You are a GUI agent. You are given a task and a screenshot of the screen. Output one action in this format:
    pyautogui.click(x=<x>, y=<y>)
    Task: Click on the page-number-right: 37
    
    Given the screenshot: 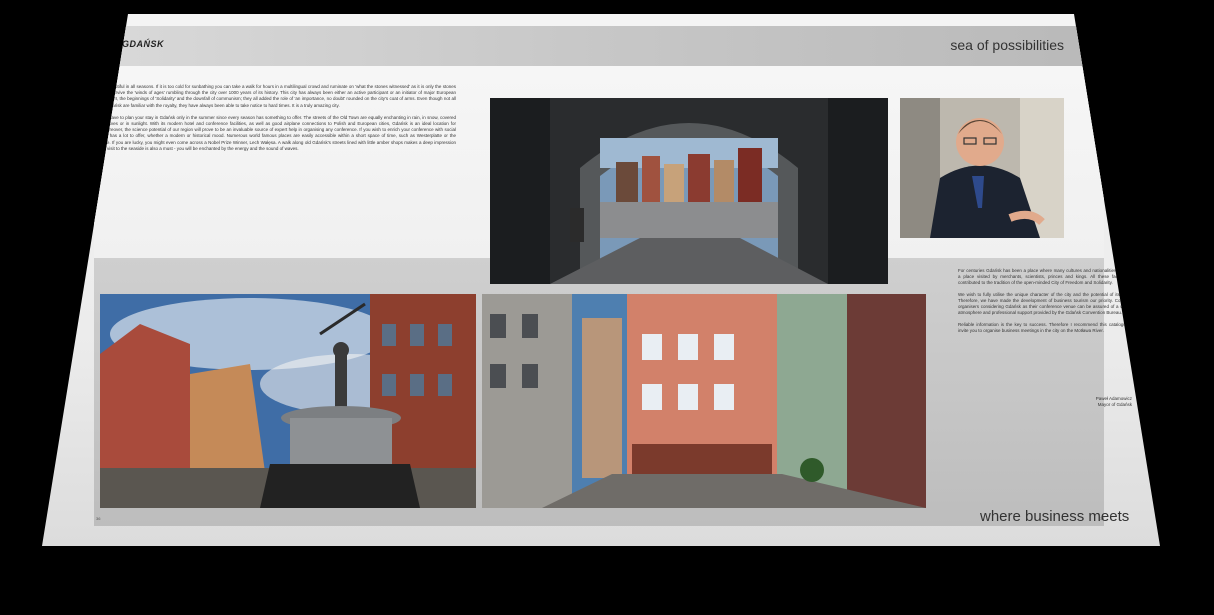 What is the action you would take?
    pyautogui.click(x=1102, y=518)
    